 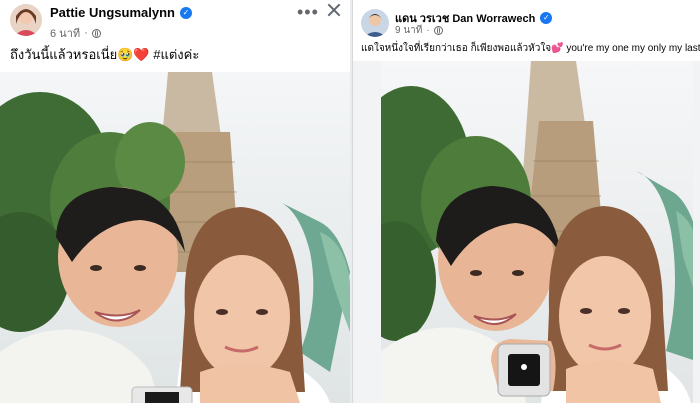 What do you see at coordinates (65, 33) in the screenshot?
I see `post-time: 6 นาที` at bounding box center [65, 33].